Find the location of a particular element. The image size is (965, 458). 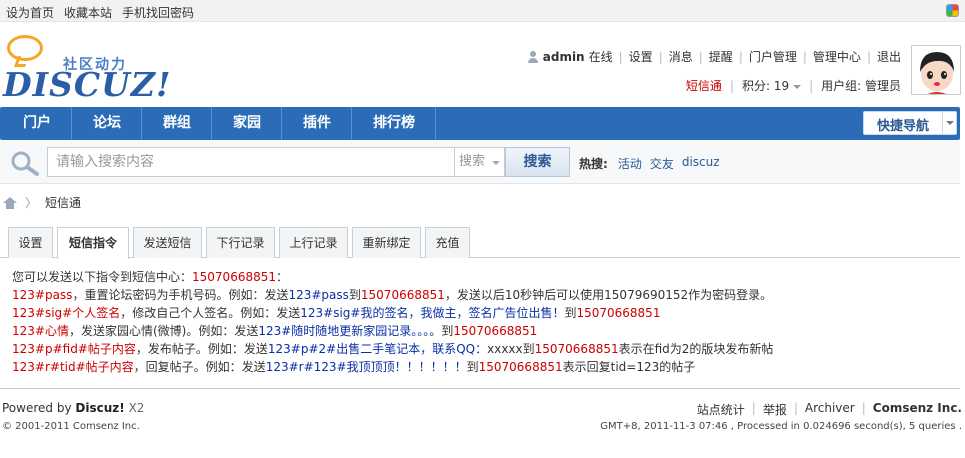

command-example: 123#r#123#我顶顶顶！！！！！！ is located at coordinates (366, 367).